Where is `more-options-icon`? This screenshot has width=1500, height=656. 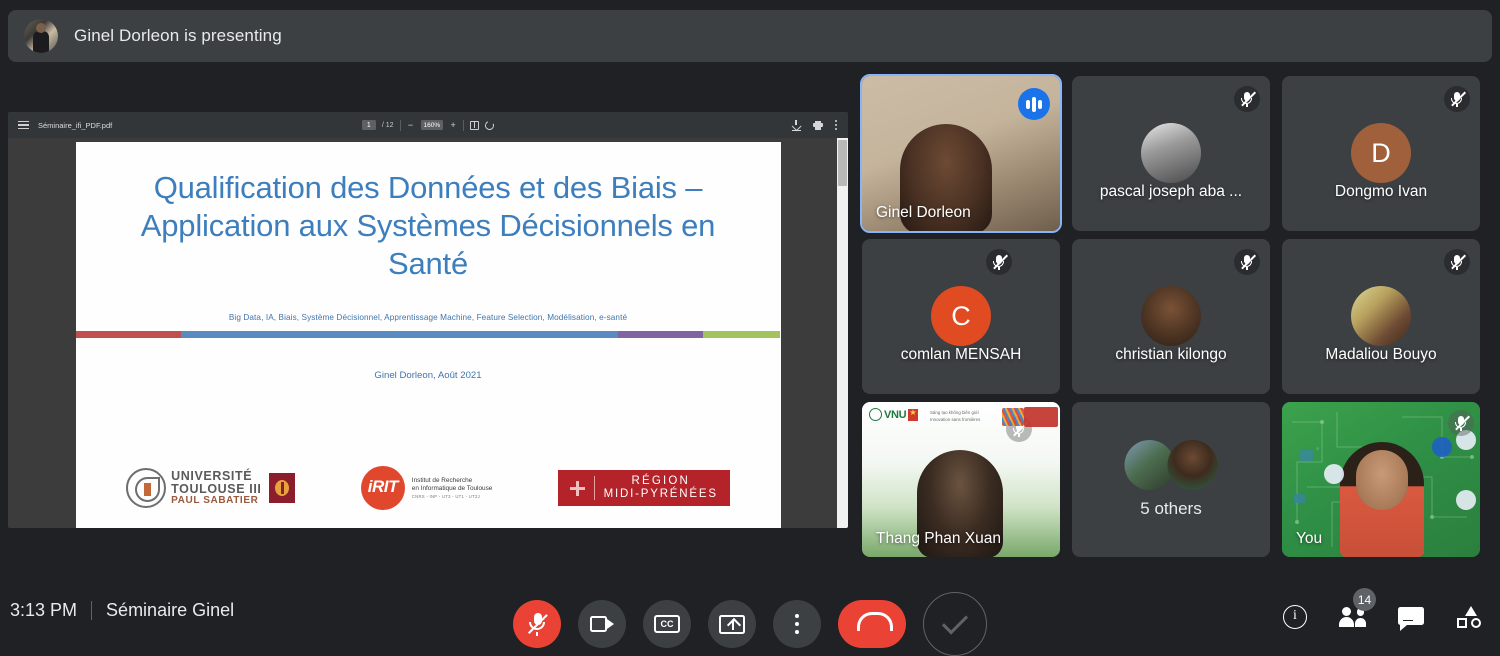 more-options-icon is located at coordinates (836, 125).